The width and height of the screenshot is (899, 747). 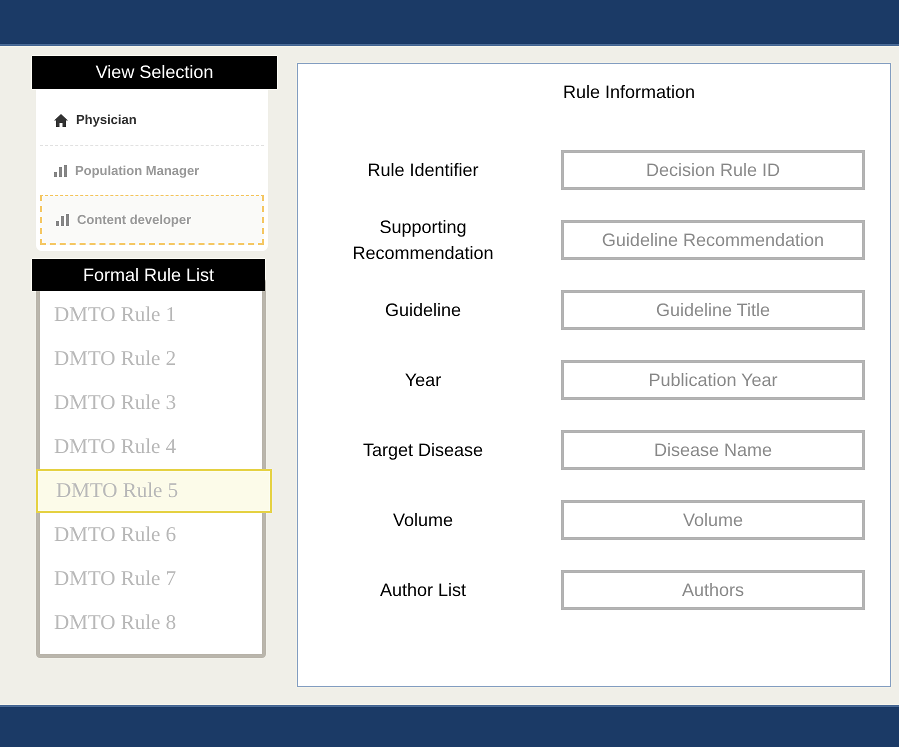 I want to click on input-field: Guideline Recommendation, so click(x=713, y=240).